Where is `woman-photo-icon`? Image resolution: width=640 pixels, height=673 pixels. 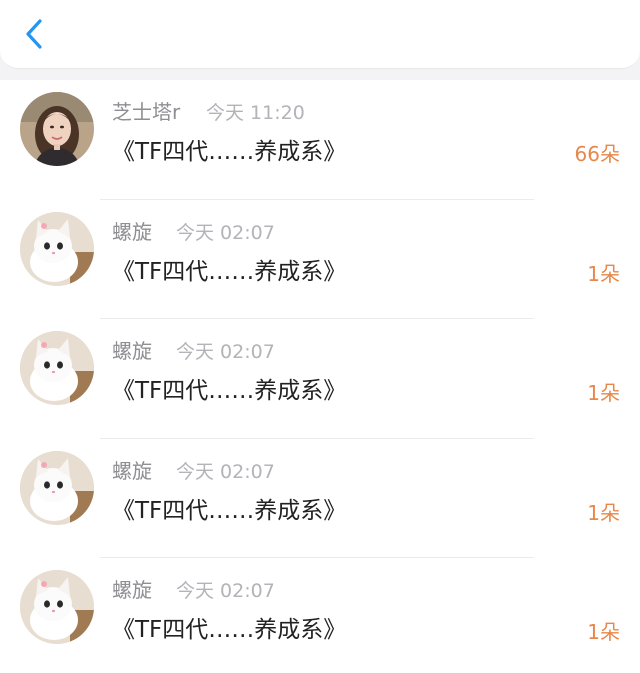 woman-photo-icon is located at coordinates (57, 129).